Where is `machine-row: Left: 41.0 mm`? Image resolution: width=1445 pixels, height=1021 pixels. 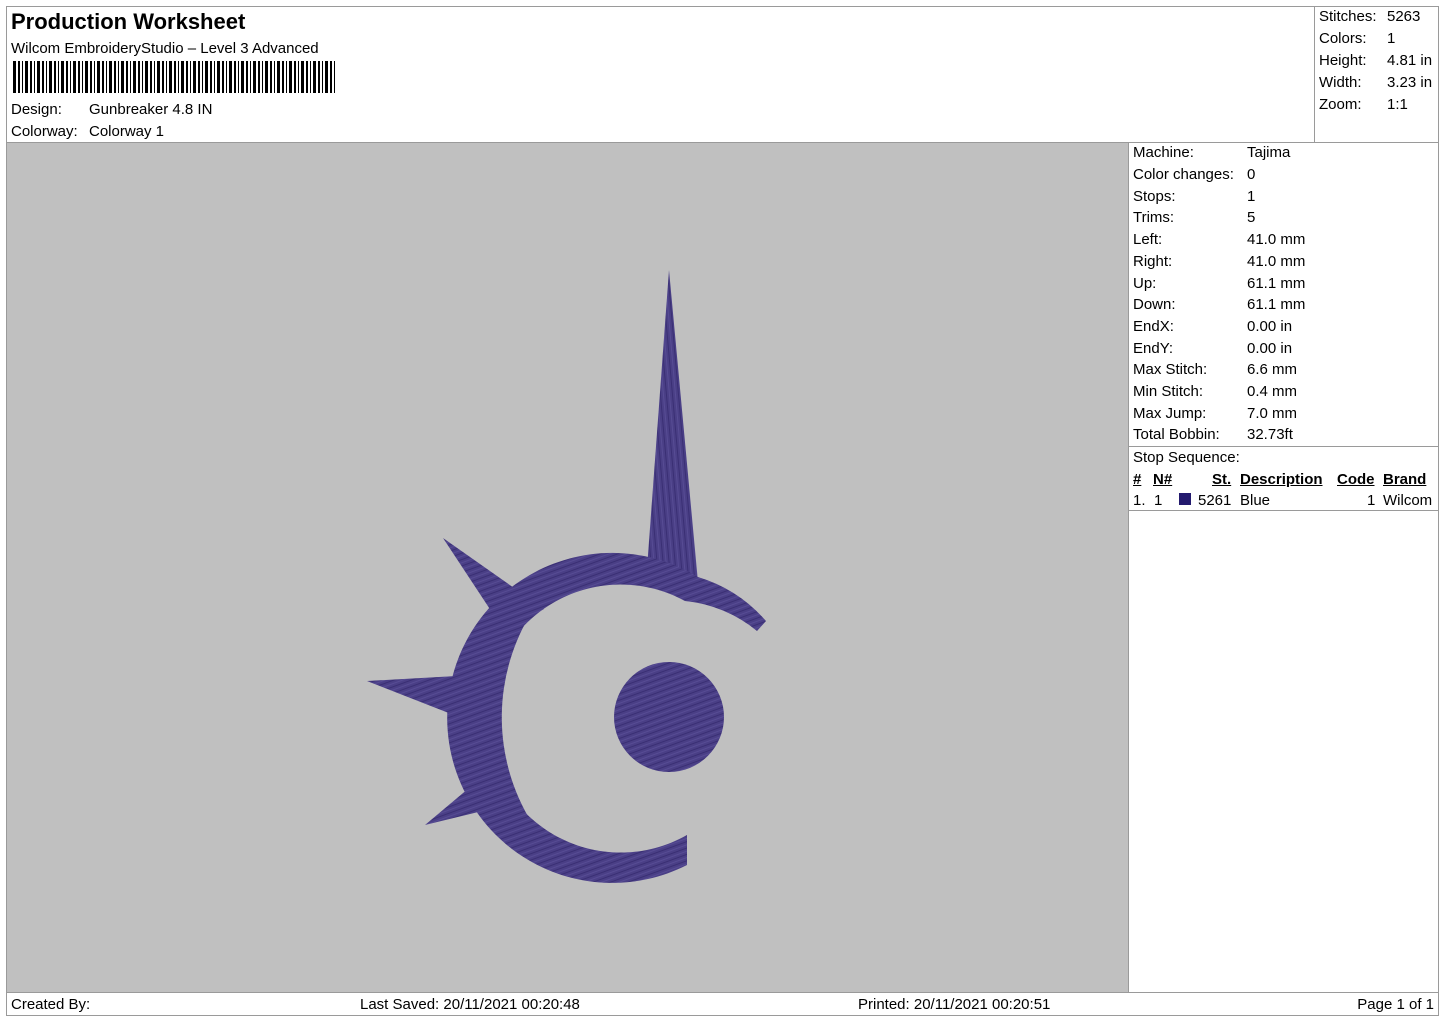
machine-row: Left: 41.0 mm is located at coordinates (1284, 242).